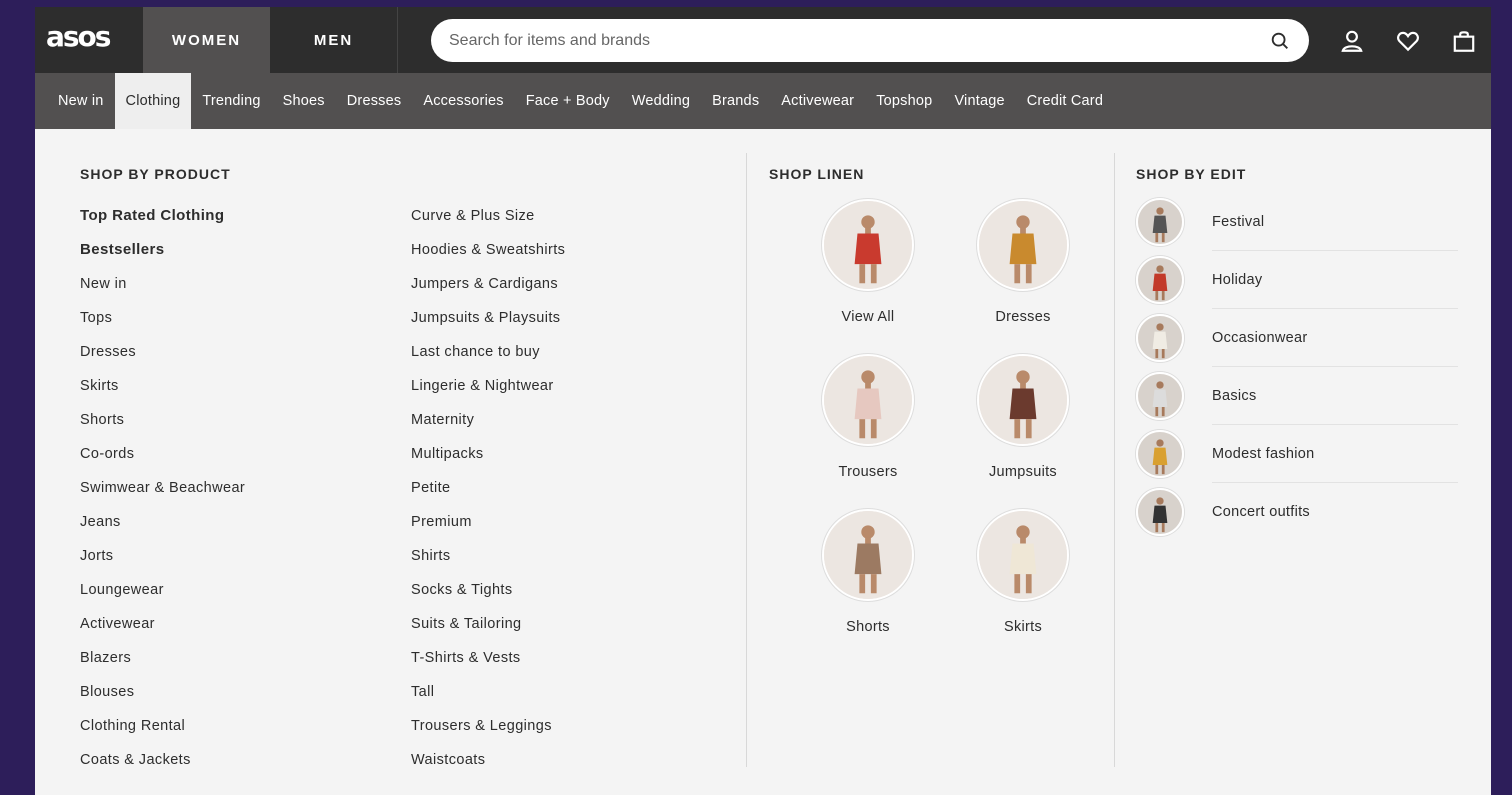  Describe the element at coordinates (463, 101) in the screenshot. I see `nav-item-accessories: Accessories` at that location.